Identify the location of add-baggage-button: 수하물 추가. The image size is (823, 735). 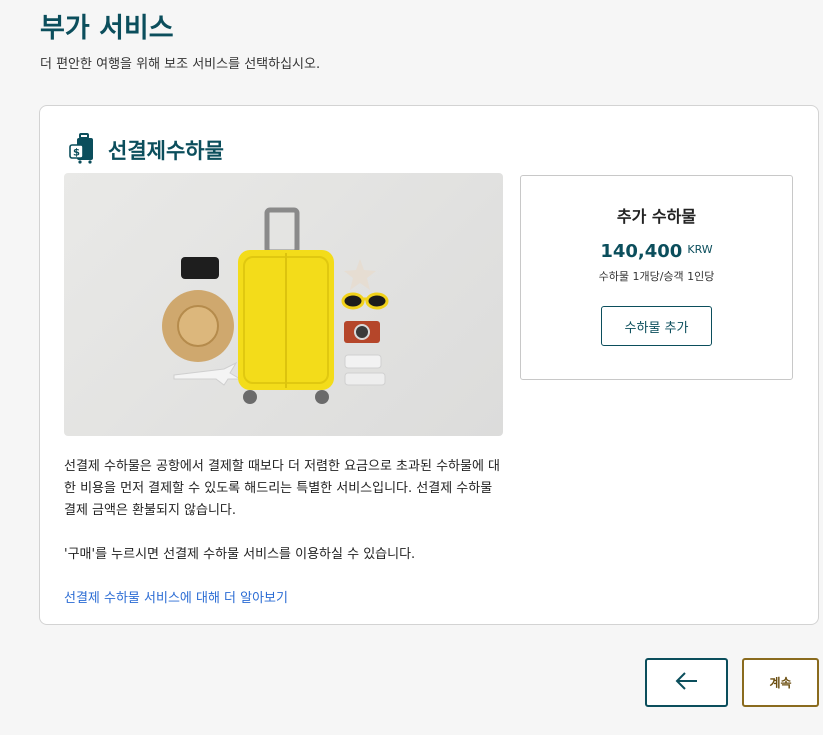
(656, 326).